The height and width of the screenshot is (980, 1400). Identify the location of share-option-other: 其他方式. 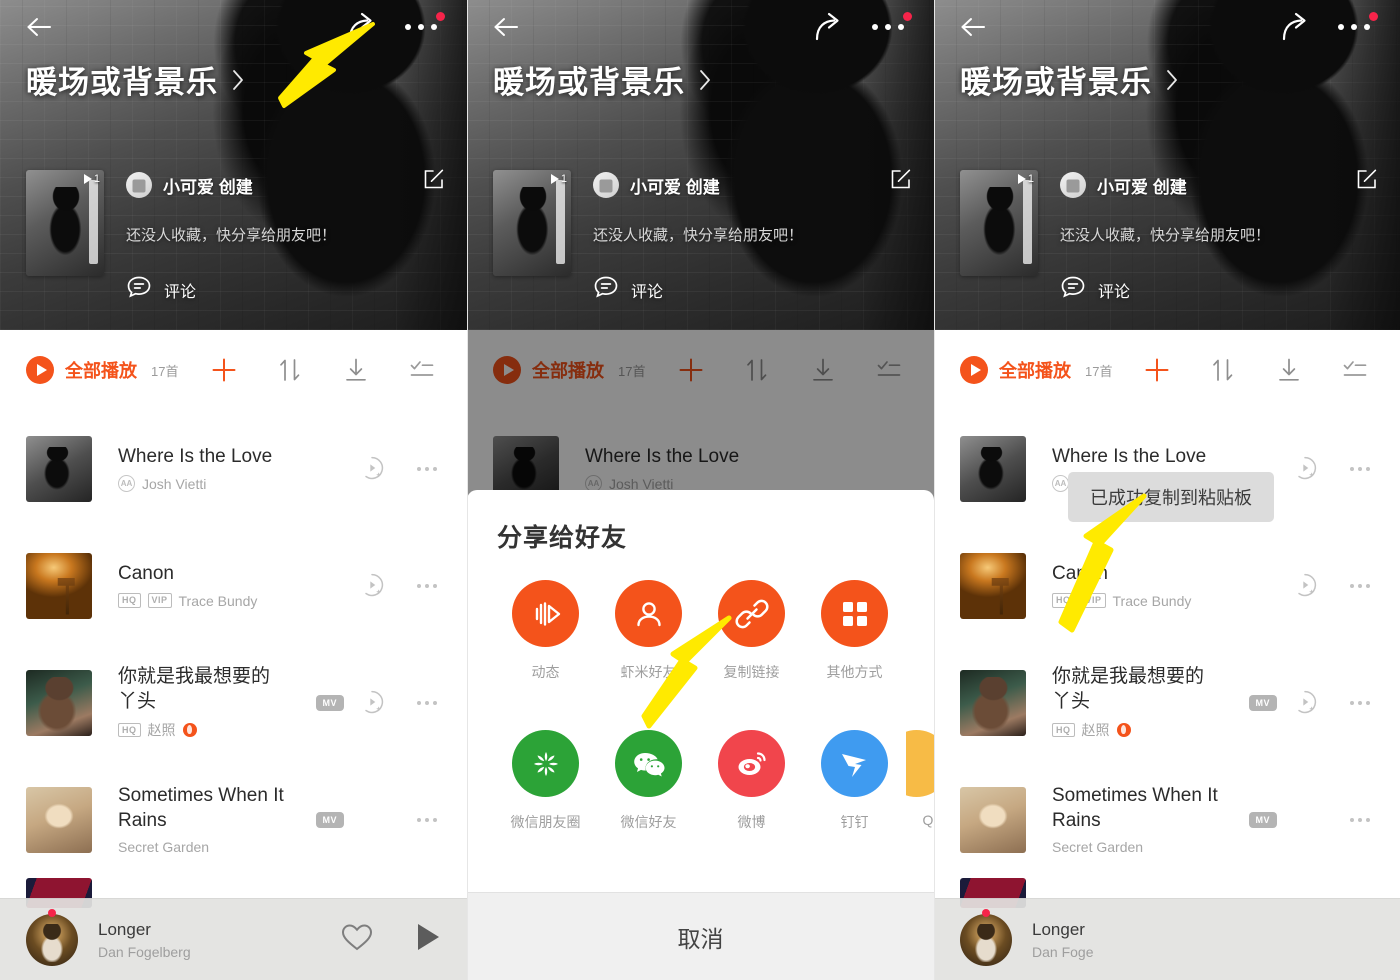
(854, 631).